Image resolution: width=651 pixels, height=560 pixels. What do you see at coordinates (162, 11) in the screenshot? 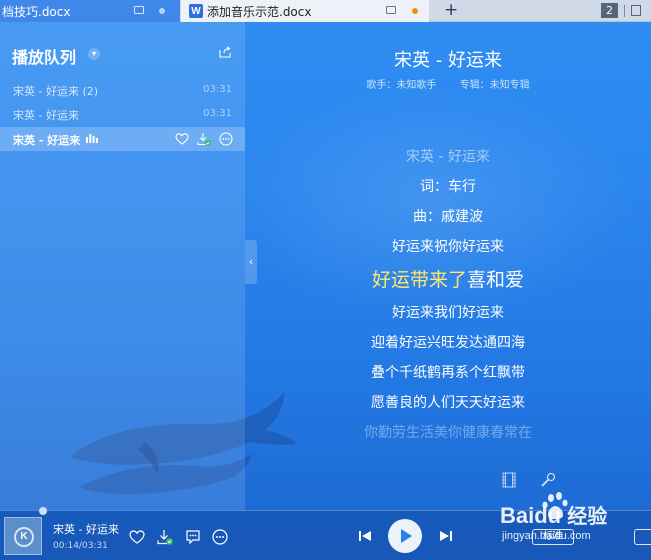
I see `status-dot-icon` at bounding box center [162, 11].